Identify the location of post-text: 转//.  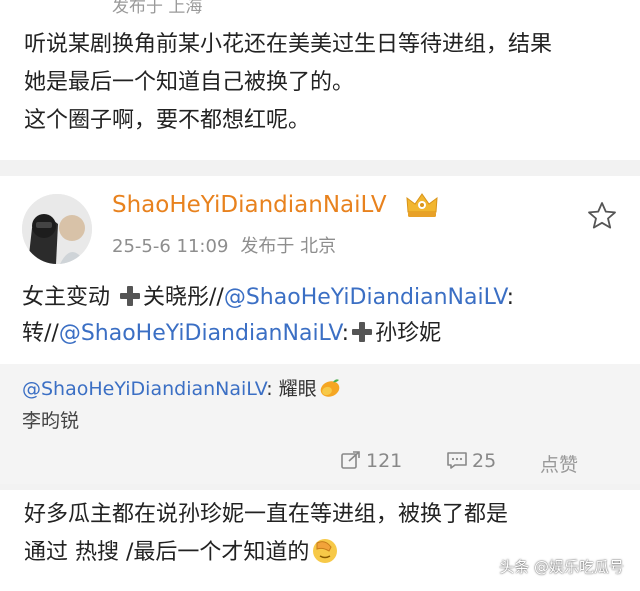
(40, 333).